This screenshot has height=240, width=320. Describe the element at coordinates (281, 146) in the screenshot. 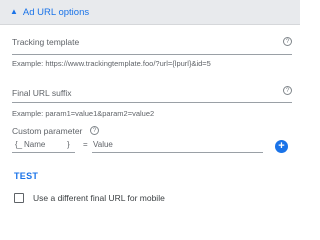

I see `plus-circle-icon: +` at that location.